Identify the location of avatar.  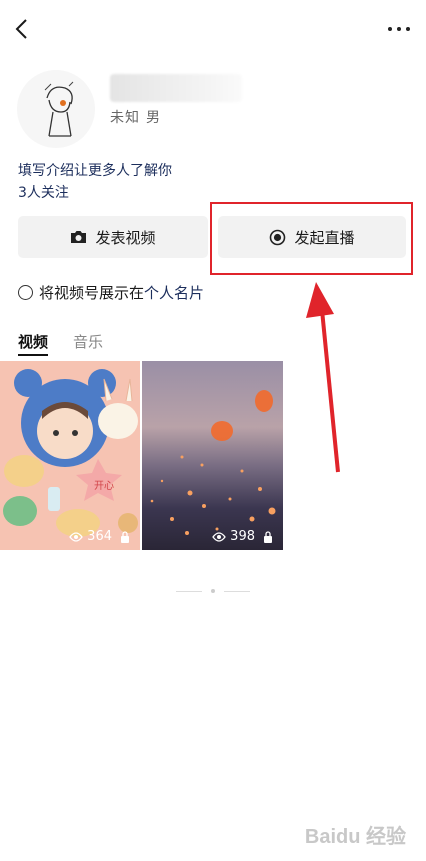
(56, 109).